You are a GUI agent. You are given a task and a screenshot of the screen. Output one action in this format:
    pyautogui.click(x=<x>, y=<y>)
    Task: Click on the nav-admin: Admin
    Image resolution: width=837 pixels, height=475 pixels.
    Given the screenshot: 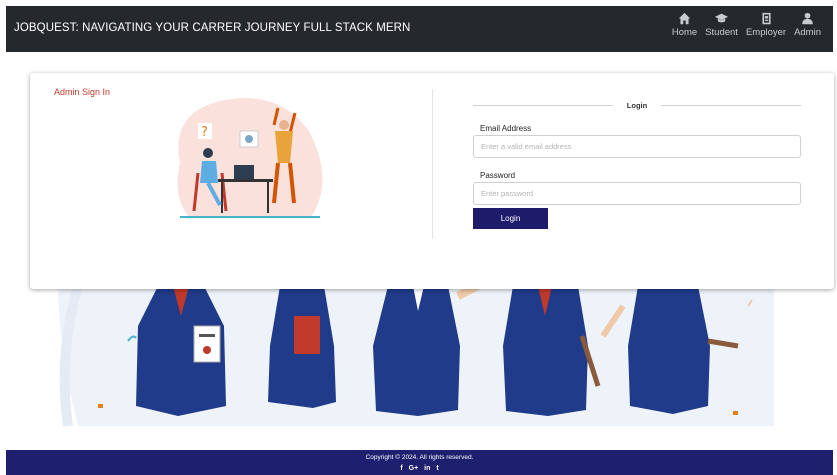 What is the action you would take?
    pyautogui.click(x=807, y=25)
    